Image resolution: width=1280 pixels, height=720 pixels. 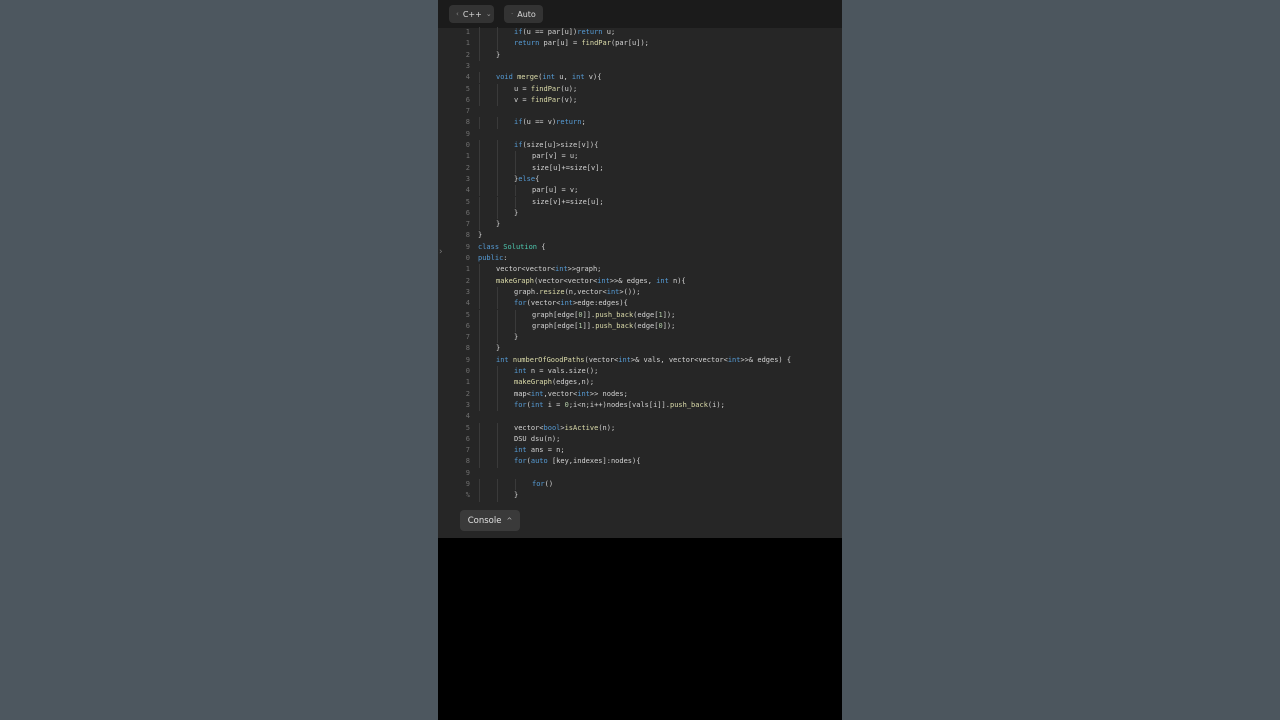 What do you see at coordinates (546, 88) in the screenshot?
I see `code-text: u = findPar(u);` at bounding box center [546, 88].